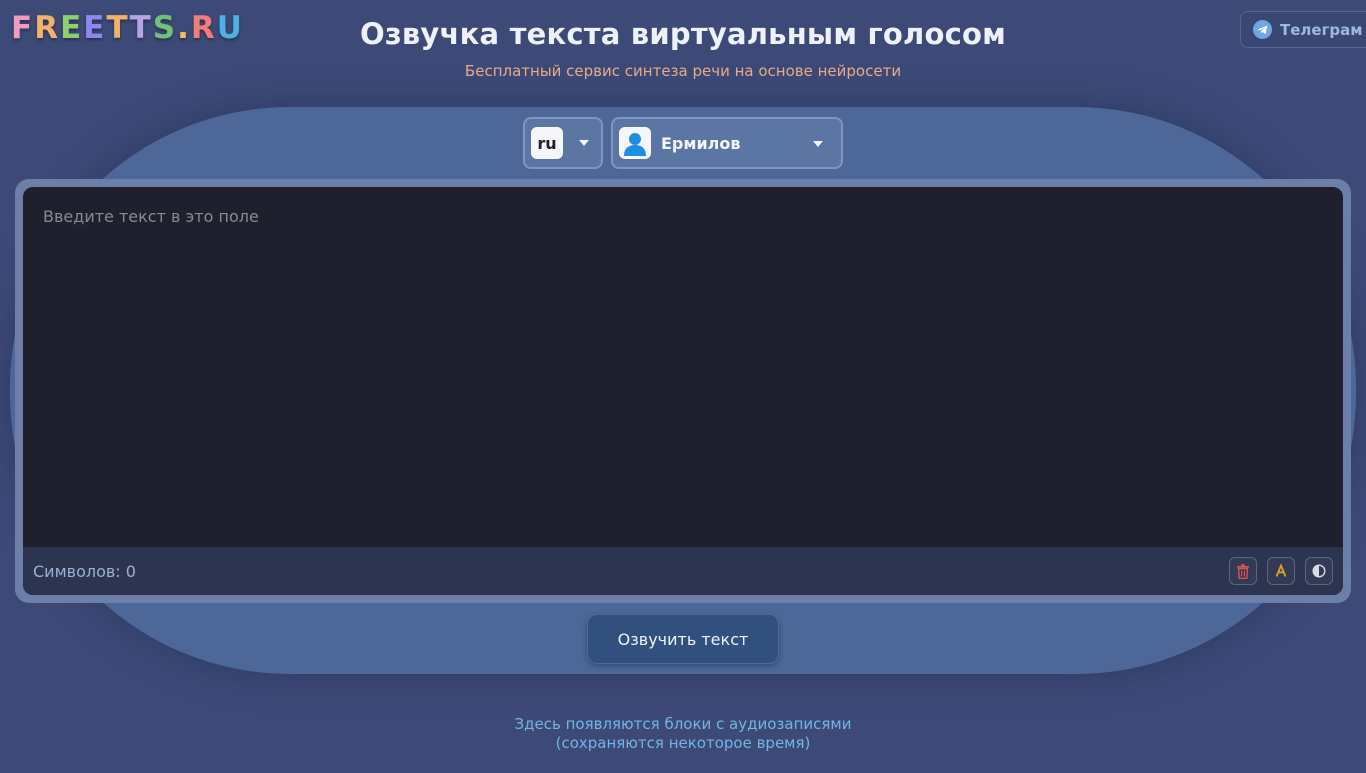  What do you see at coordinates (84, 571) in the screenshot?
I see `character-counter: Символов: 0` at bounding box center [84, 571].